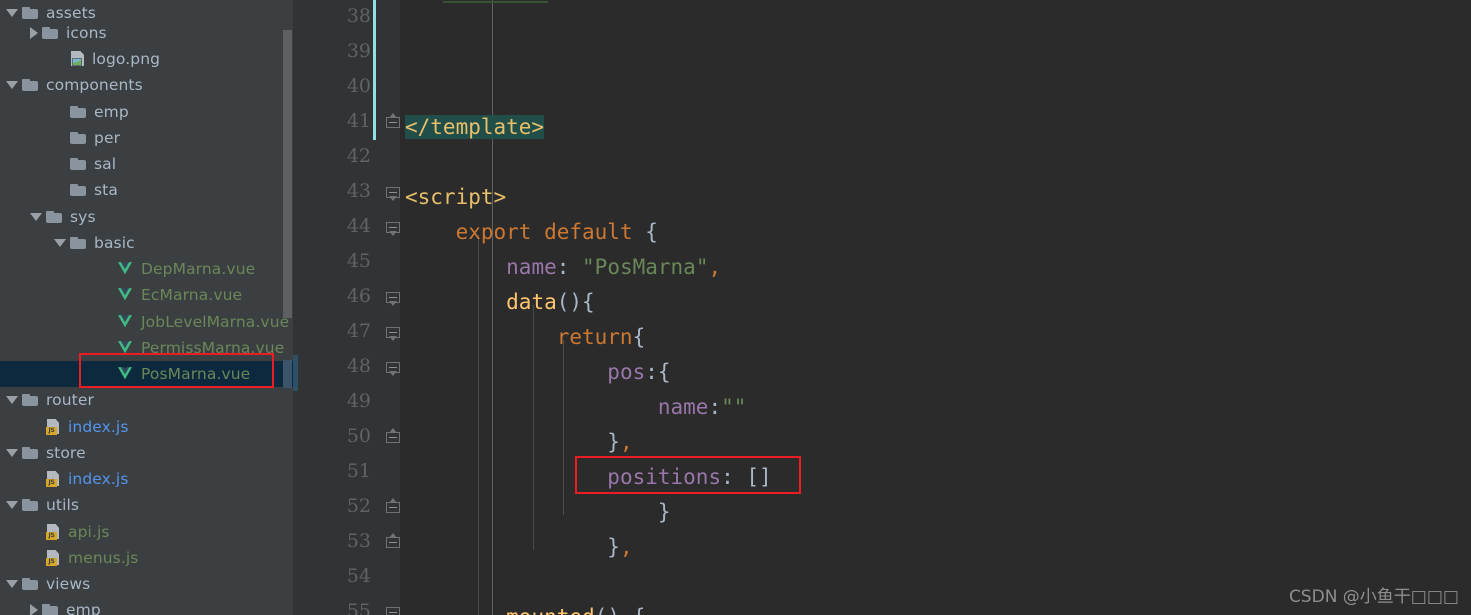 The image size is (1471, 615). What do you see at coordinates (358, 191) in the screenshot?
I see `line-number: 43` at bounding box center [358, 191].